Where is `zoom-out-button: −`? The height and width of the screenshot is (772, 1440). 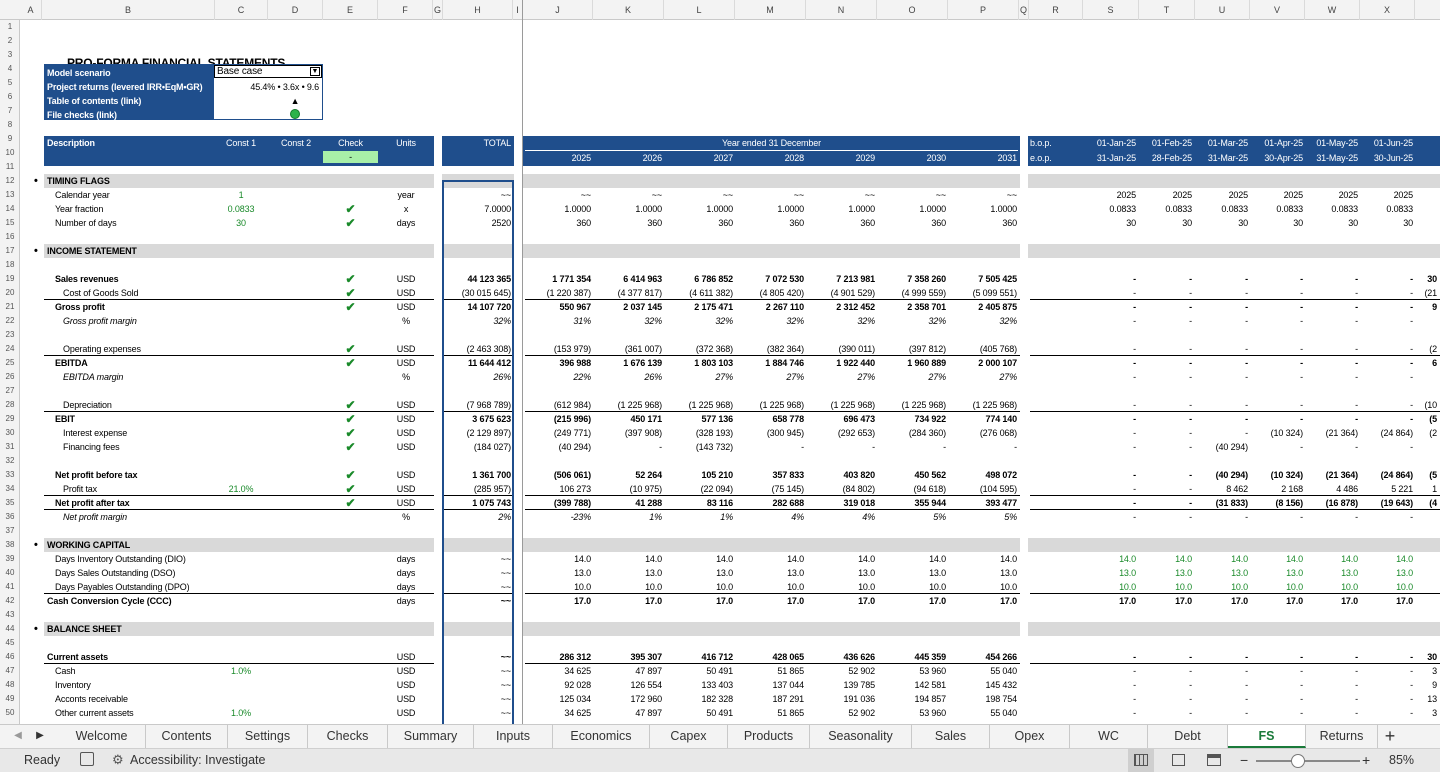 zoom-out-button: − is located at coordinates (1244, 760).